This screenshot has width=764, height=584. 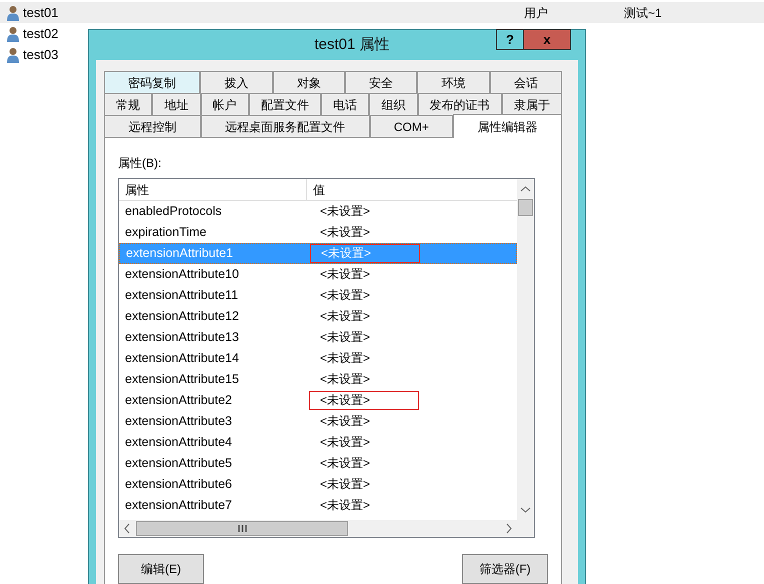 I want to click on attribute-name: extensionAttribute13, so click(x=182, y=337).